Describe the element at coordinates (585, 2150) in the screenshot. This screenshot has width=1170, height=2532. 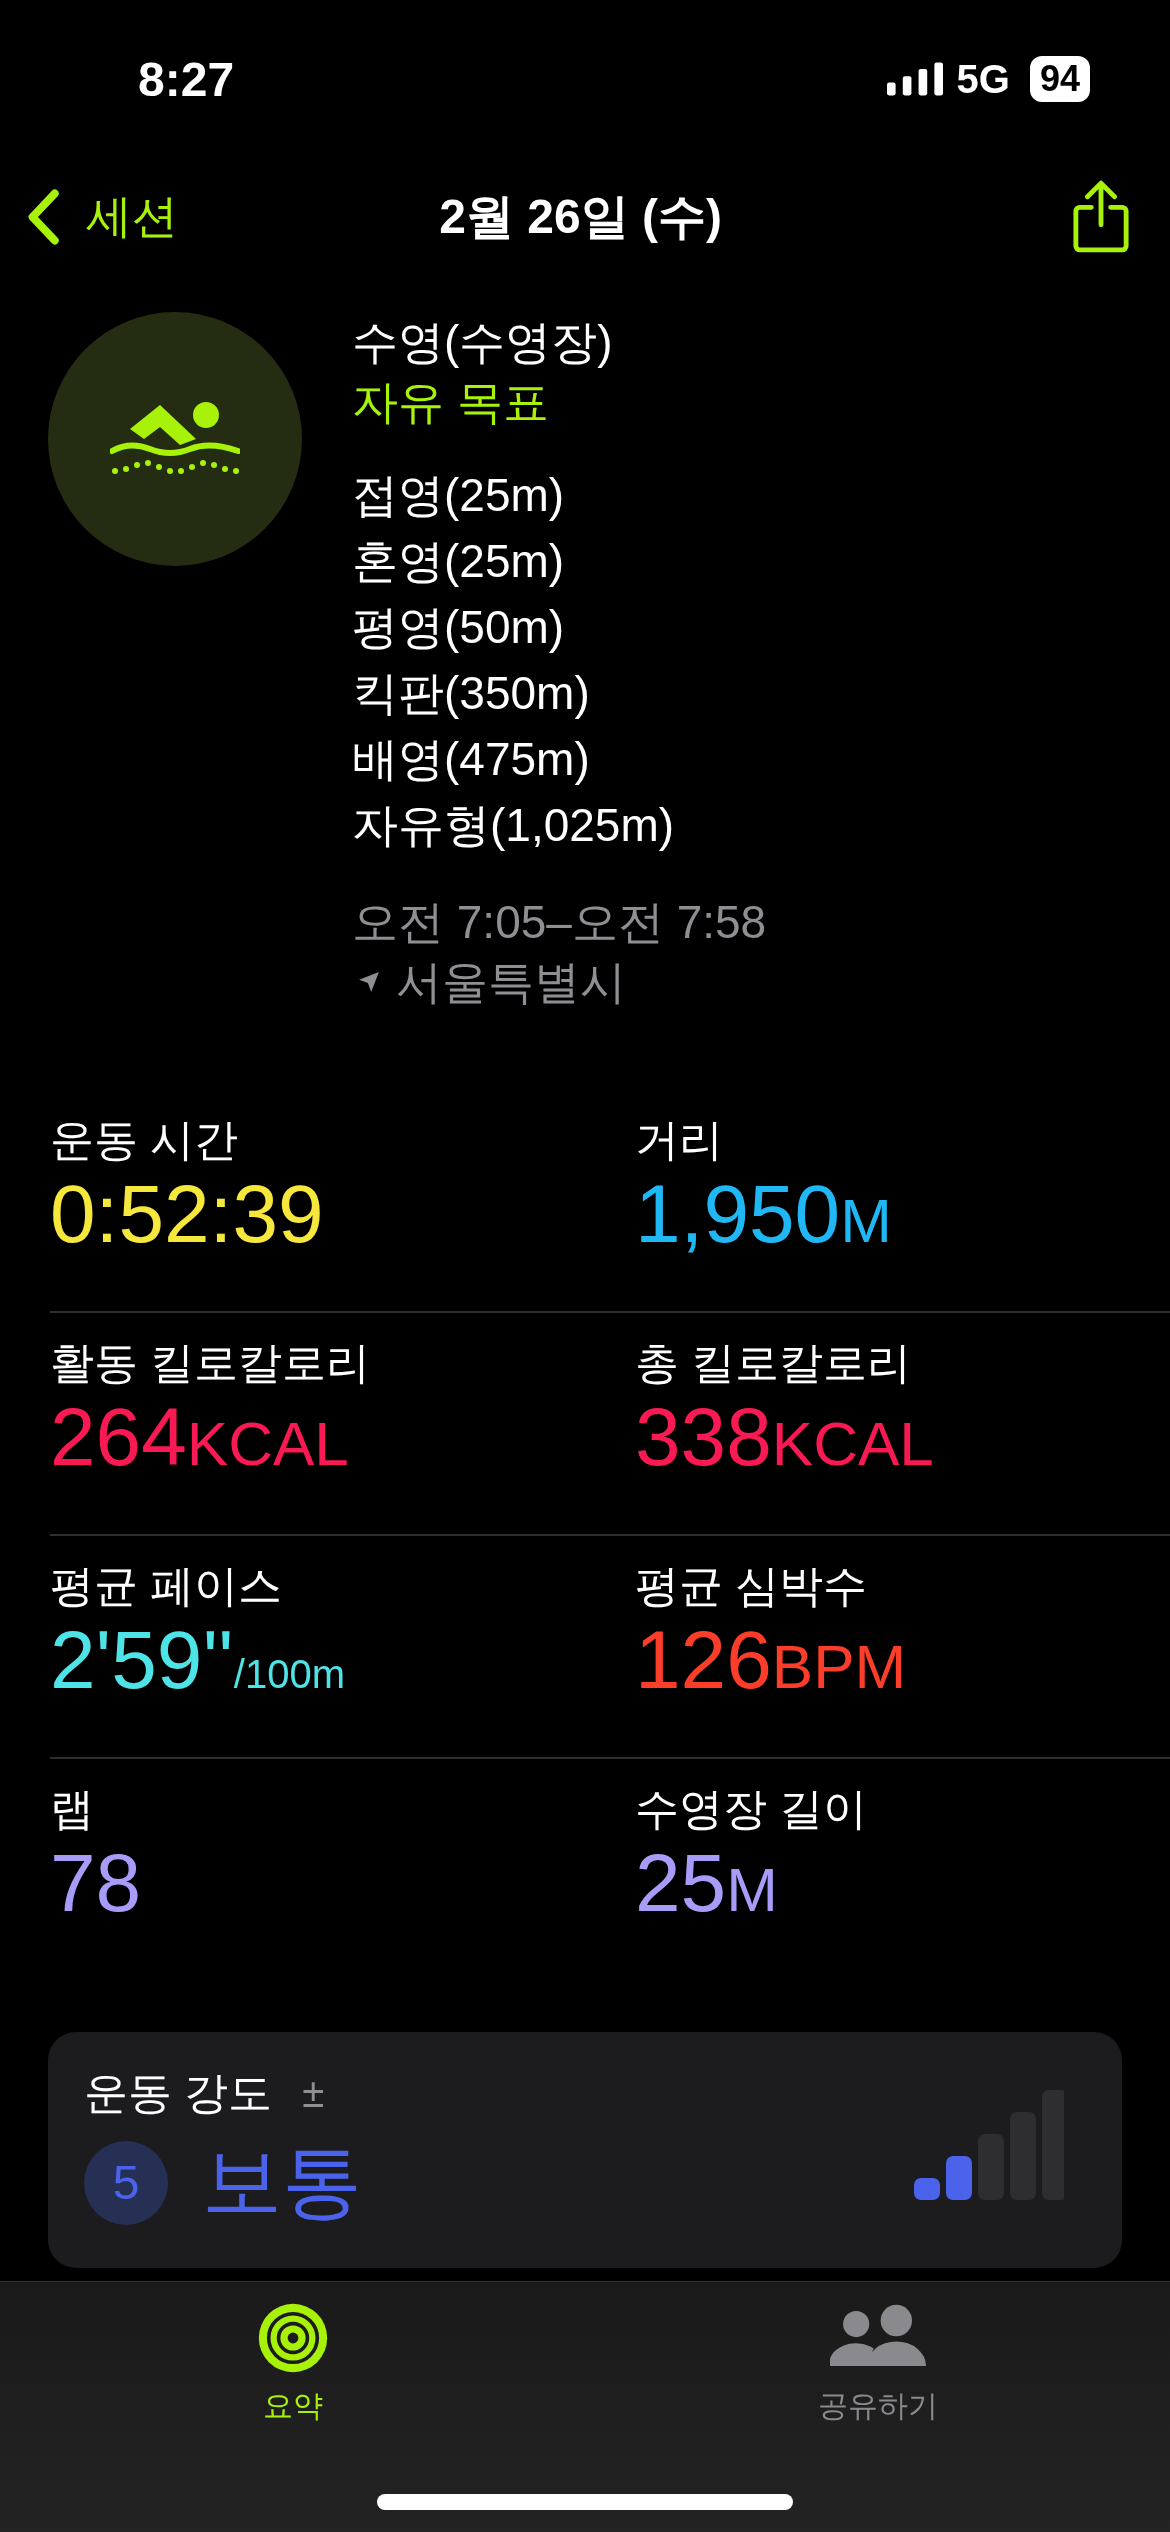
I see `effort-card: 운동 강도 ± 5 보통` at that location.